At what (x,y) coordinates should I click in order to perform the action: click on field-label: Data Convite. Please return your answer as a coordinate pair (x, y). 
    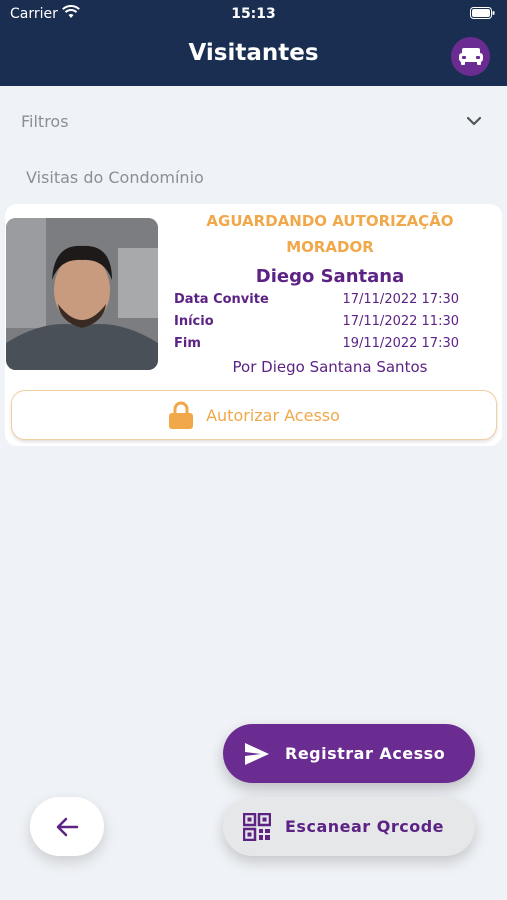
    Looking at the image, I should click on (221, 299).